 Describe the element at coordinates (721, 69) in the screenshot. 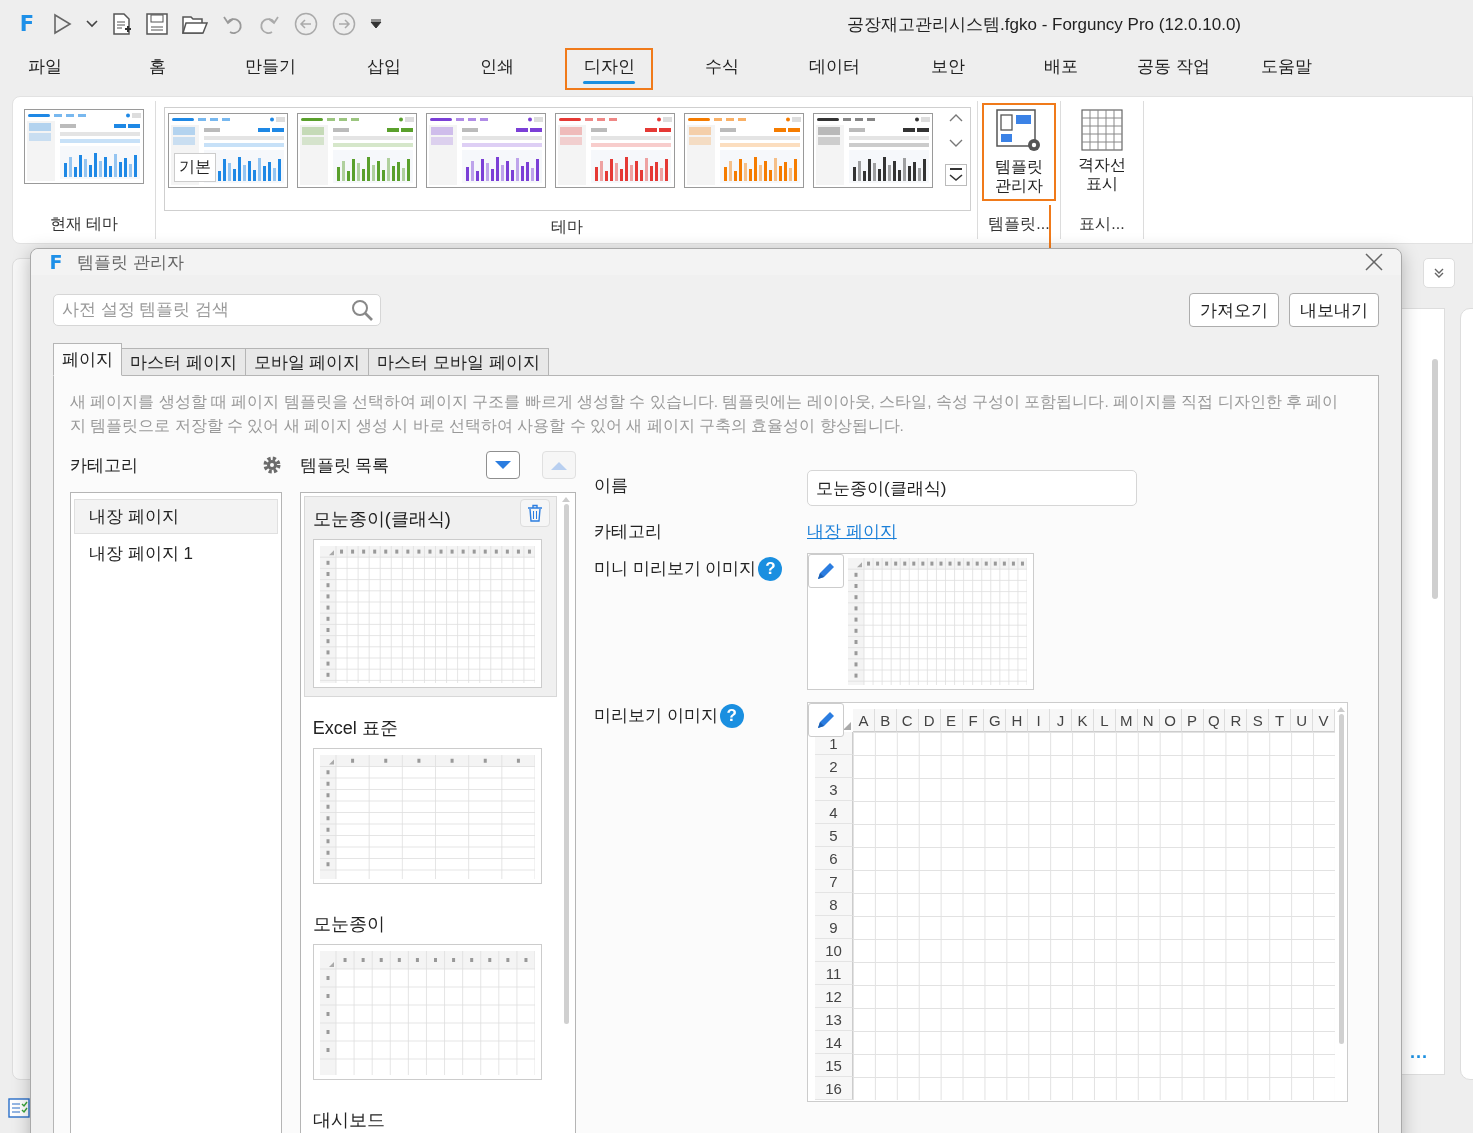

I see `menu-tab: 수식` at that location.